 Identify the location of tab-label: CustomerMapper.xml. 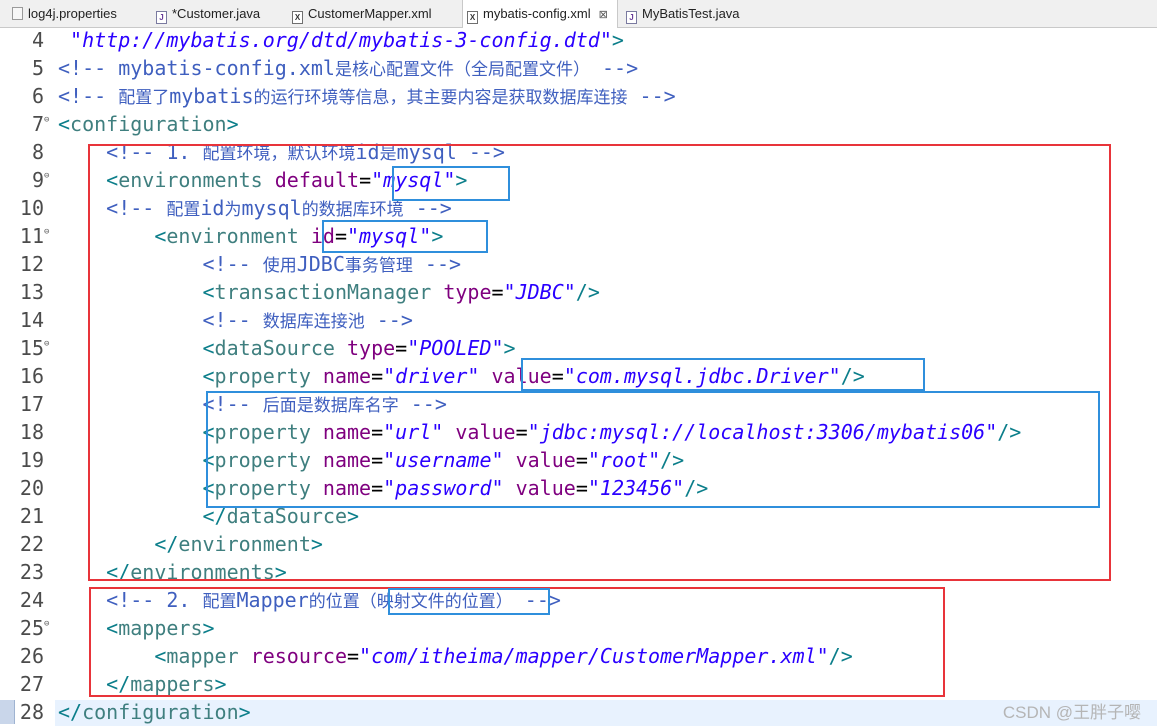
(370, 13).